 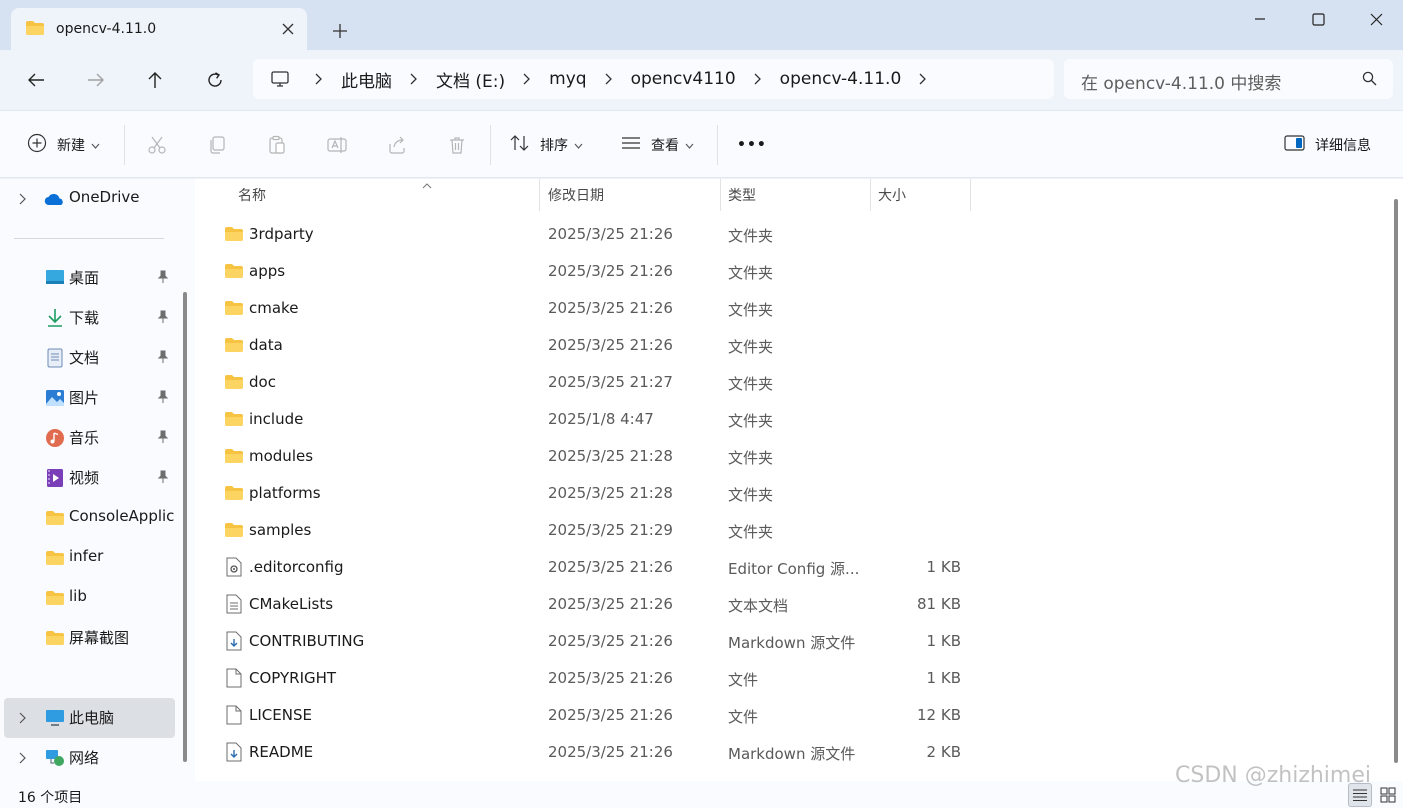 I want to click on file-name: data, so click(x=266, y=345).